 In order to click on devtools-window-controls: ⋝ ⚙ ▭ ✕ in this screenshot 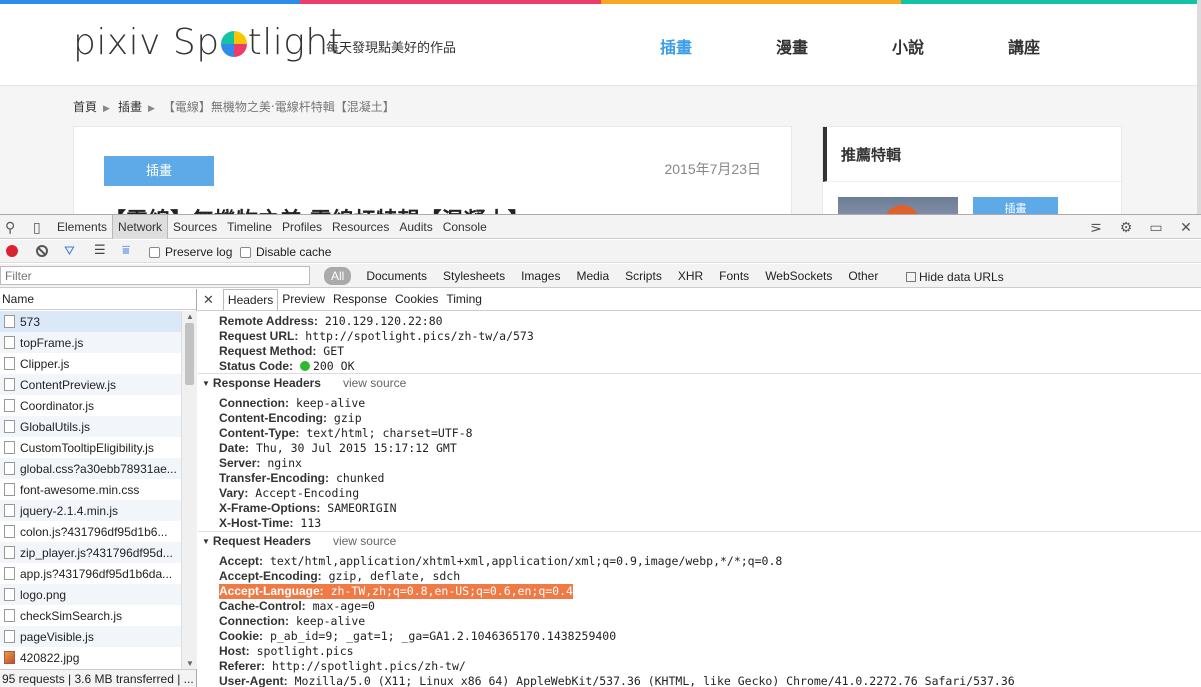, I will do `click(1141, 227)`.